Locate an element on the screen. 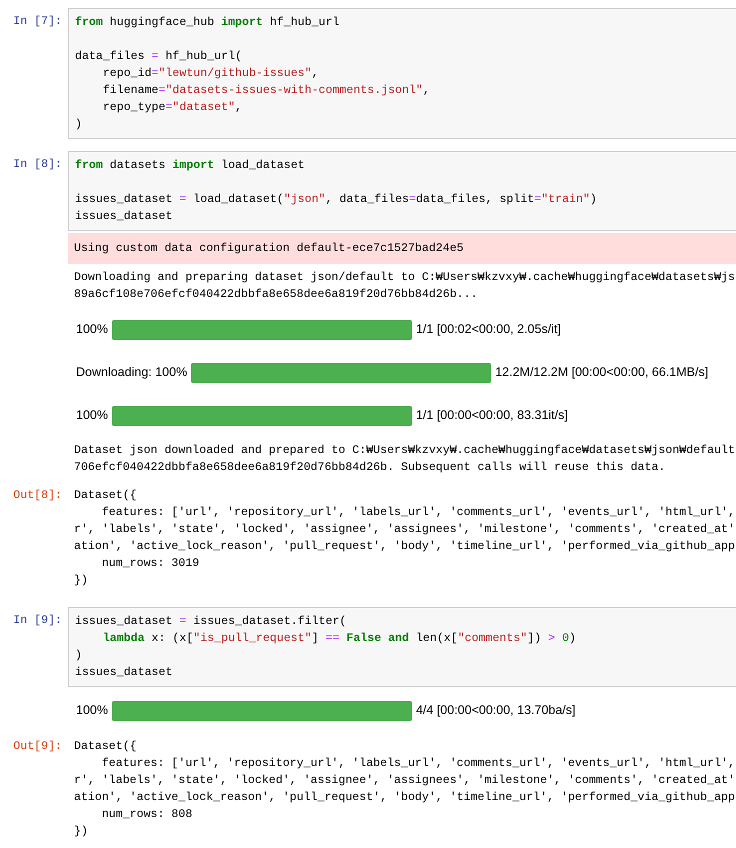  output-prompt: Out[8]: is located at coordinates (37, 496).